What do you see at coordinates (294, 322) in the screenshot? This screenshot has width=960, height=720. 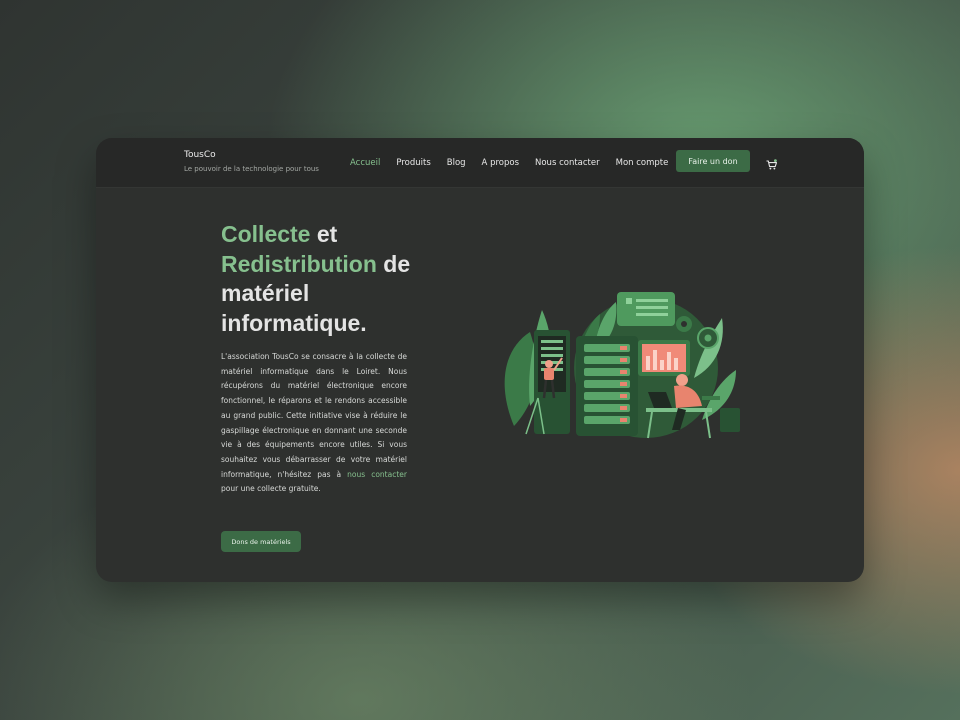 I see `hero-title-word-informatique: informatique.` at bounding box center [294, 322].